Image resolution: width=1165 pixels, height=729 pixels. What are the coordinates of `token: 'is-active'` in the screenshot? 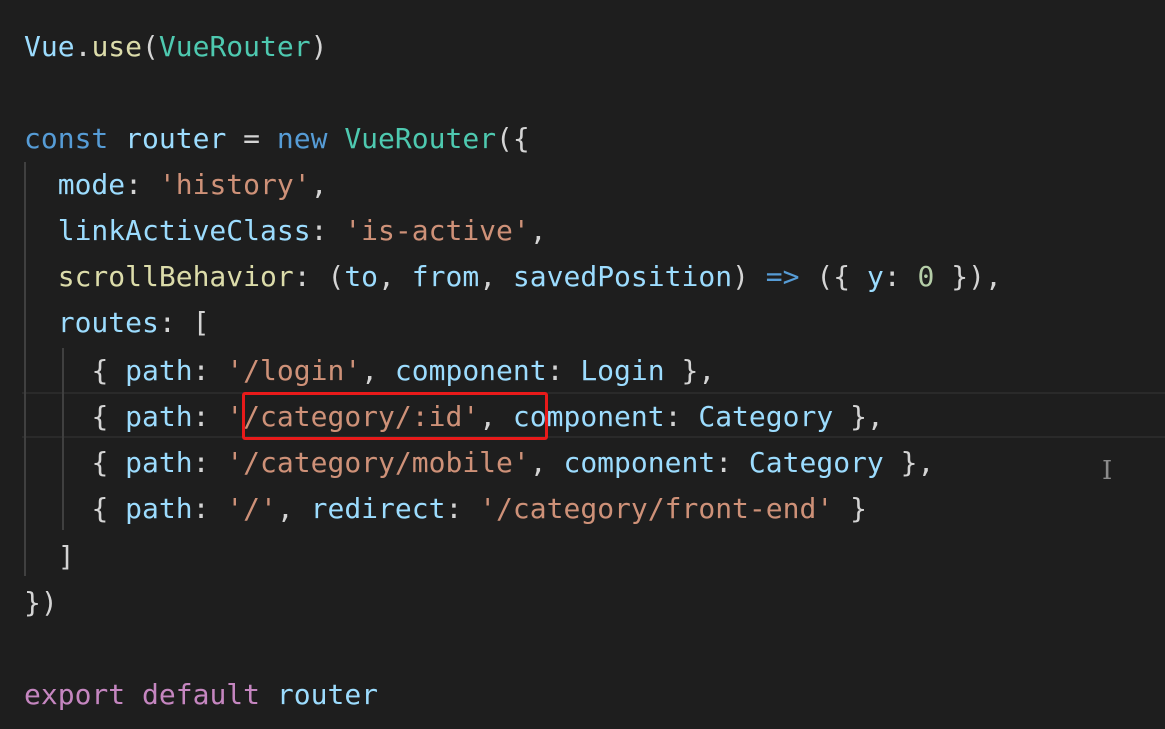 It's located at (437, 230).